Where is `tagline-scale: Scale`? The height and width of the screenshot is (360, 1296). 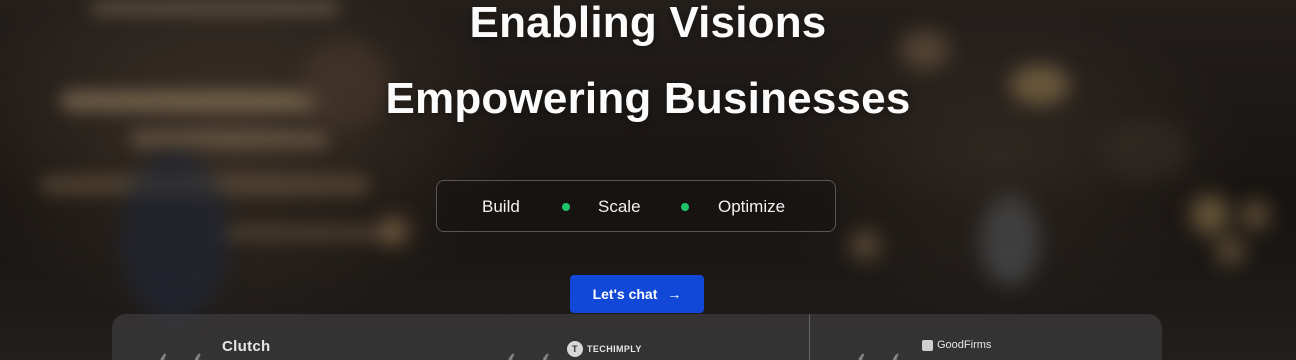 tagline-scale: Scale is located at coordinates (619, 206).